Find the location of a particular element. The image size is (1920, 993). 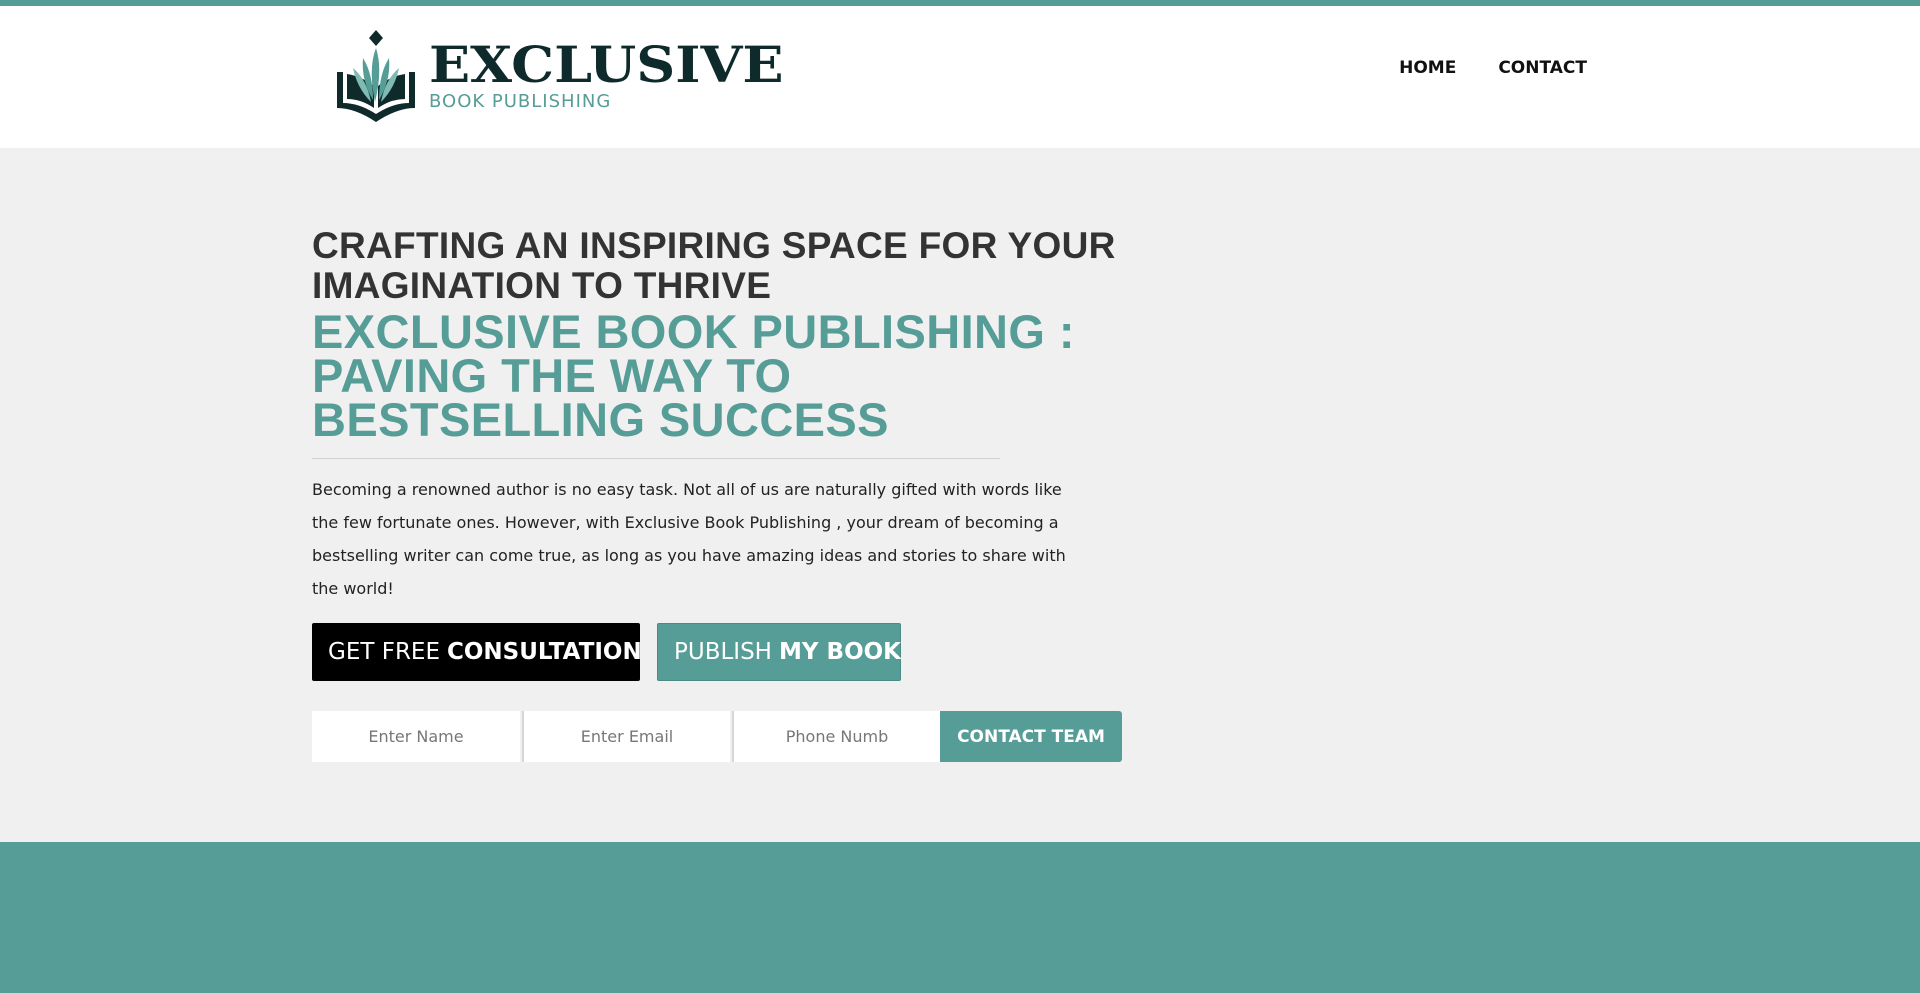

hero-divider is located at coordinates (656, 458).